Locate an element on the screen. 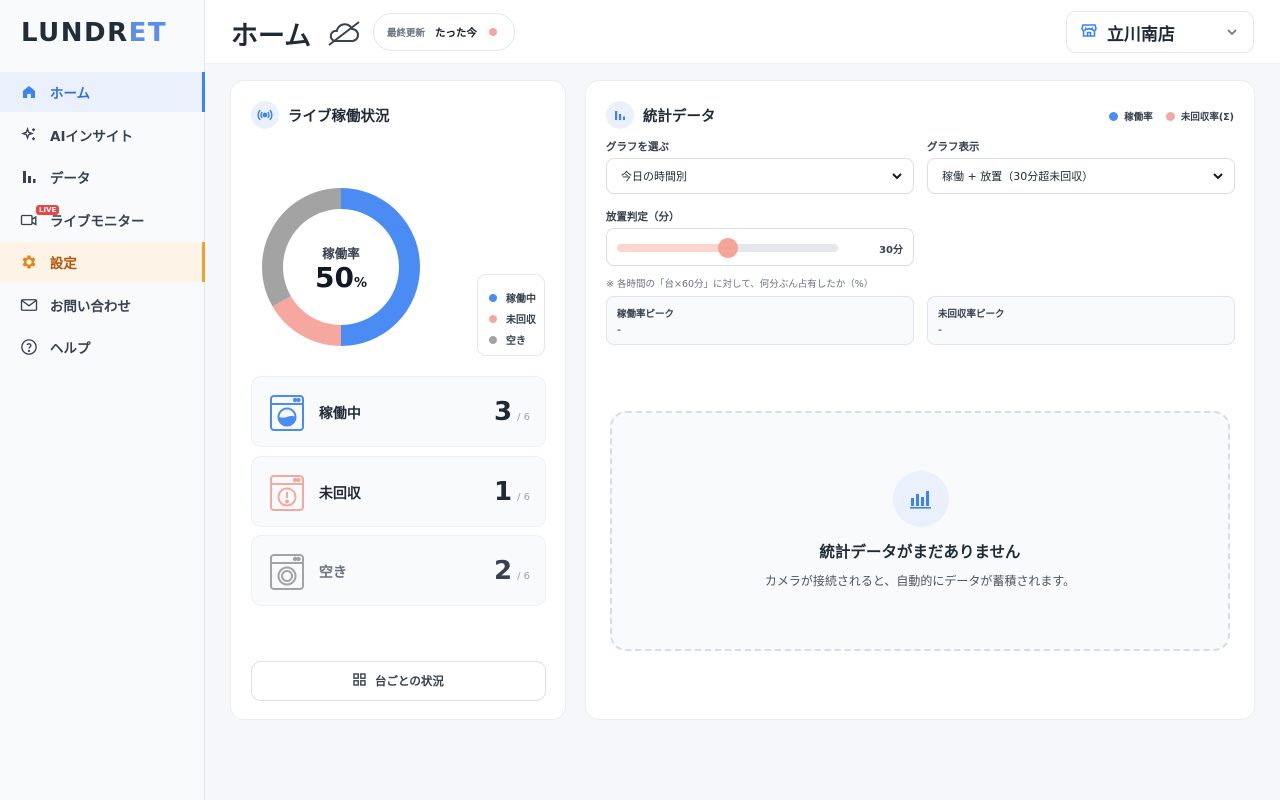 The width and height of the screenshot is (1280, 800). donut-value-wrap: 50% is located at coordinates (341, 281).